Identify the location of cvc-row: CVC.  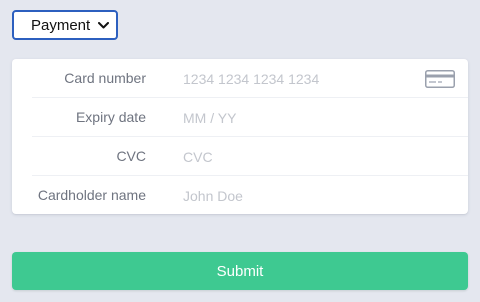
(240, 156).